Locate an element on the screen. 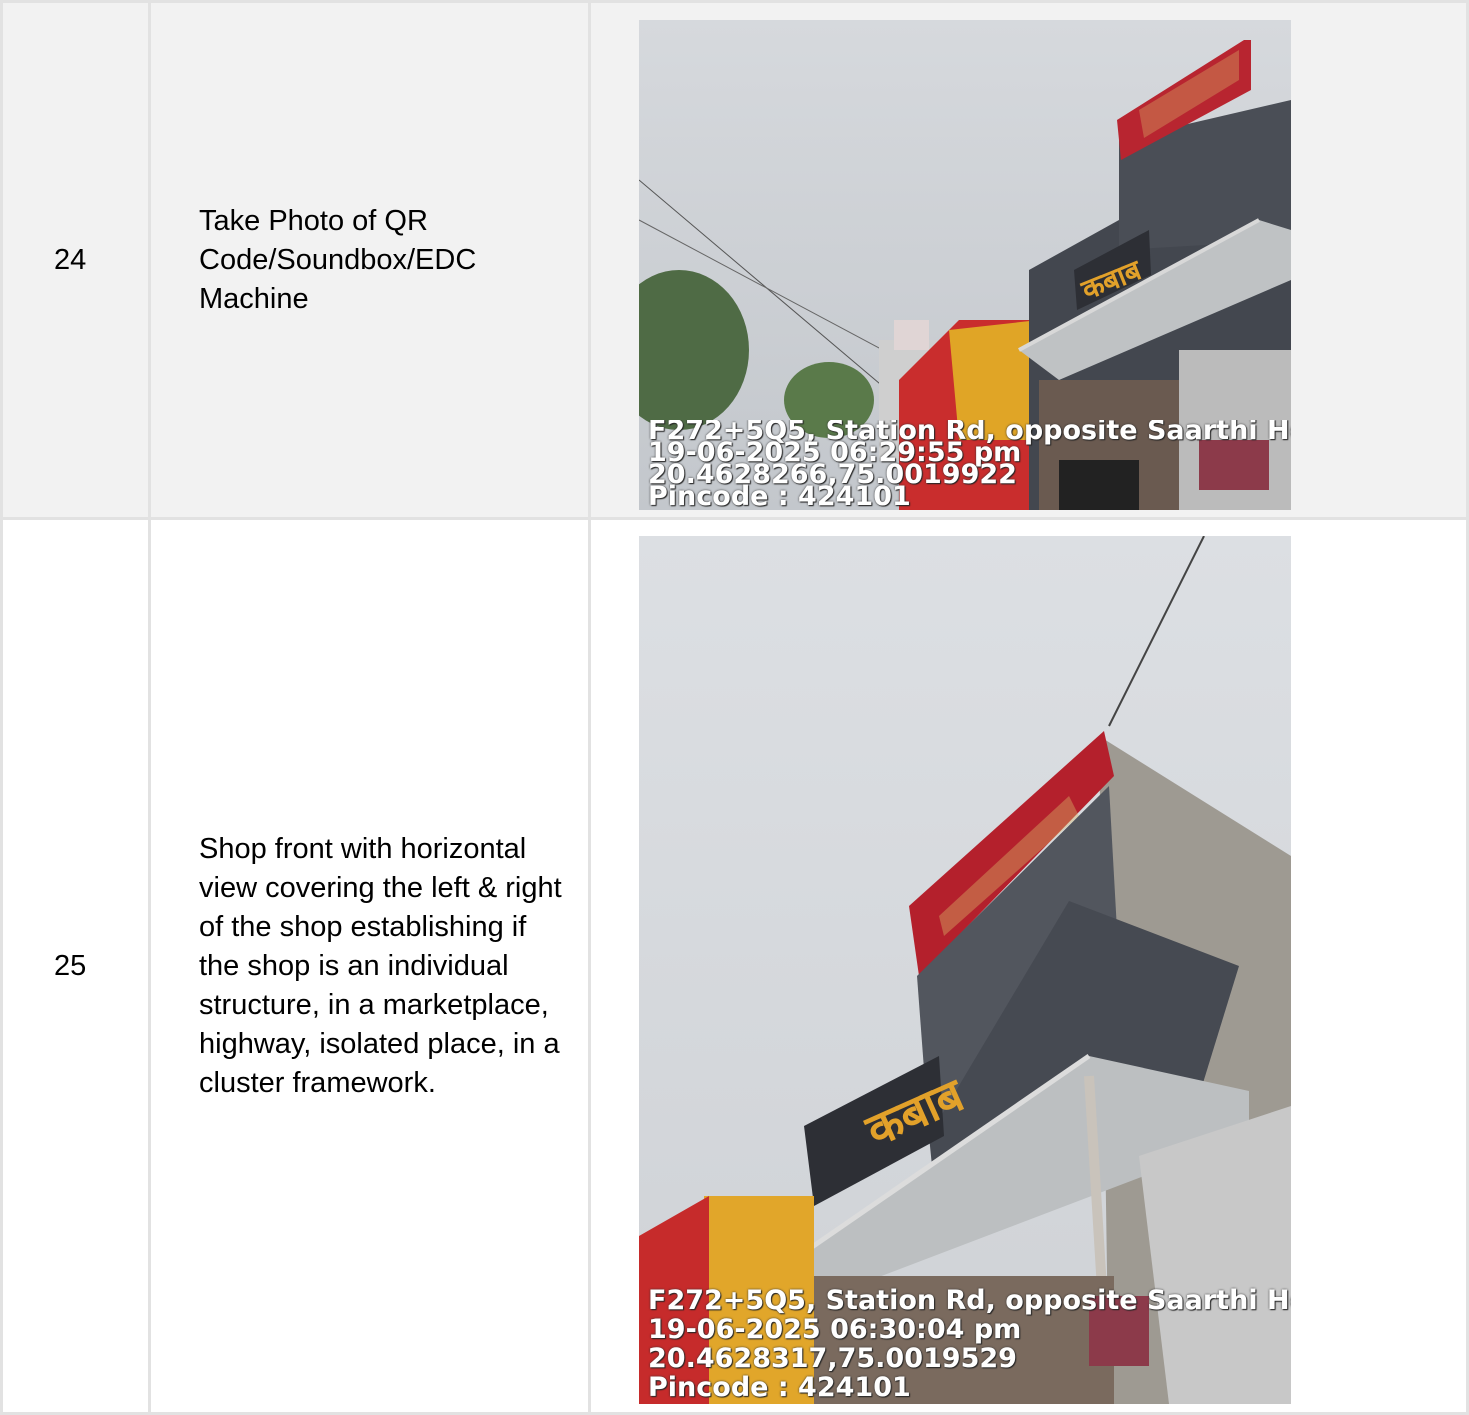  row-number: 24 is located at coordinates (75, 260).